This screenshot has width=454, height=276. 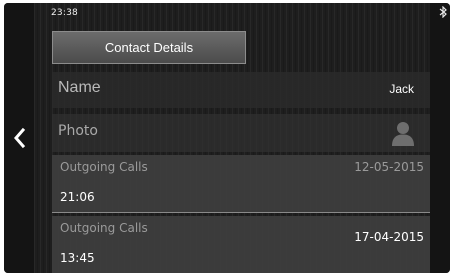 What do you see at coordinates (403, 134) in the screenshot?
I see `person-silhouette-icon` at bounding box center [403, 134].